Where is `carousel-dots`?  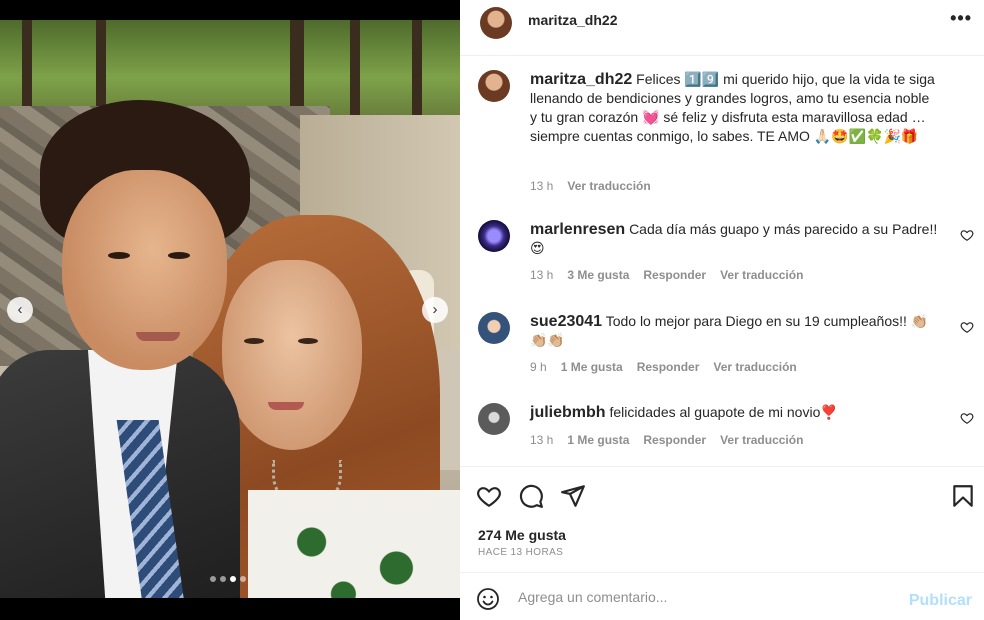 carousel-dots is located at coordinates (228, 579).